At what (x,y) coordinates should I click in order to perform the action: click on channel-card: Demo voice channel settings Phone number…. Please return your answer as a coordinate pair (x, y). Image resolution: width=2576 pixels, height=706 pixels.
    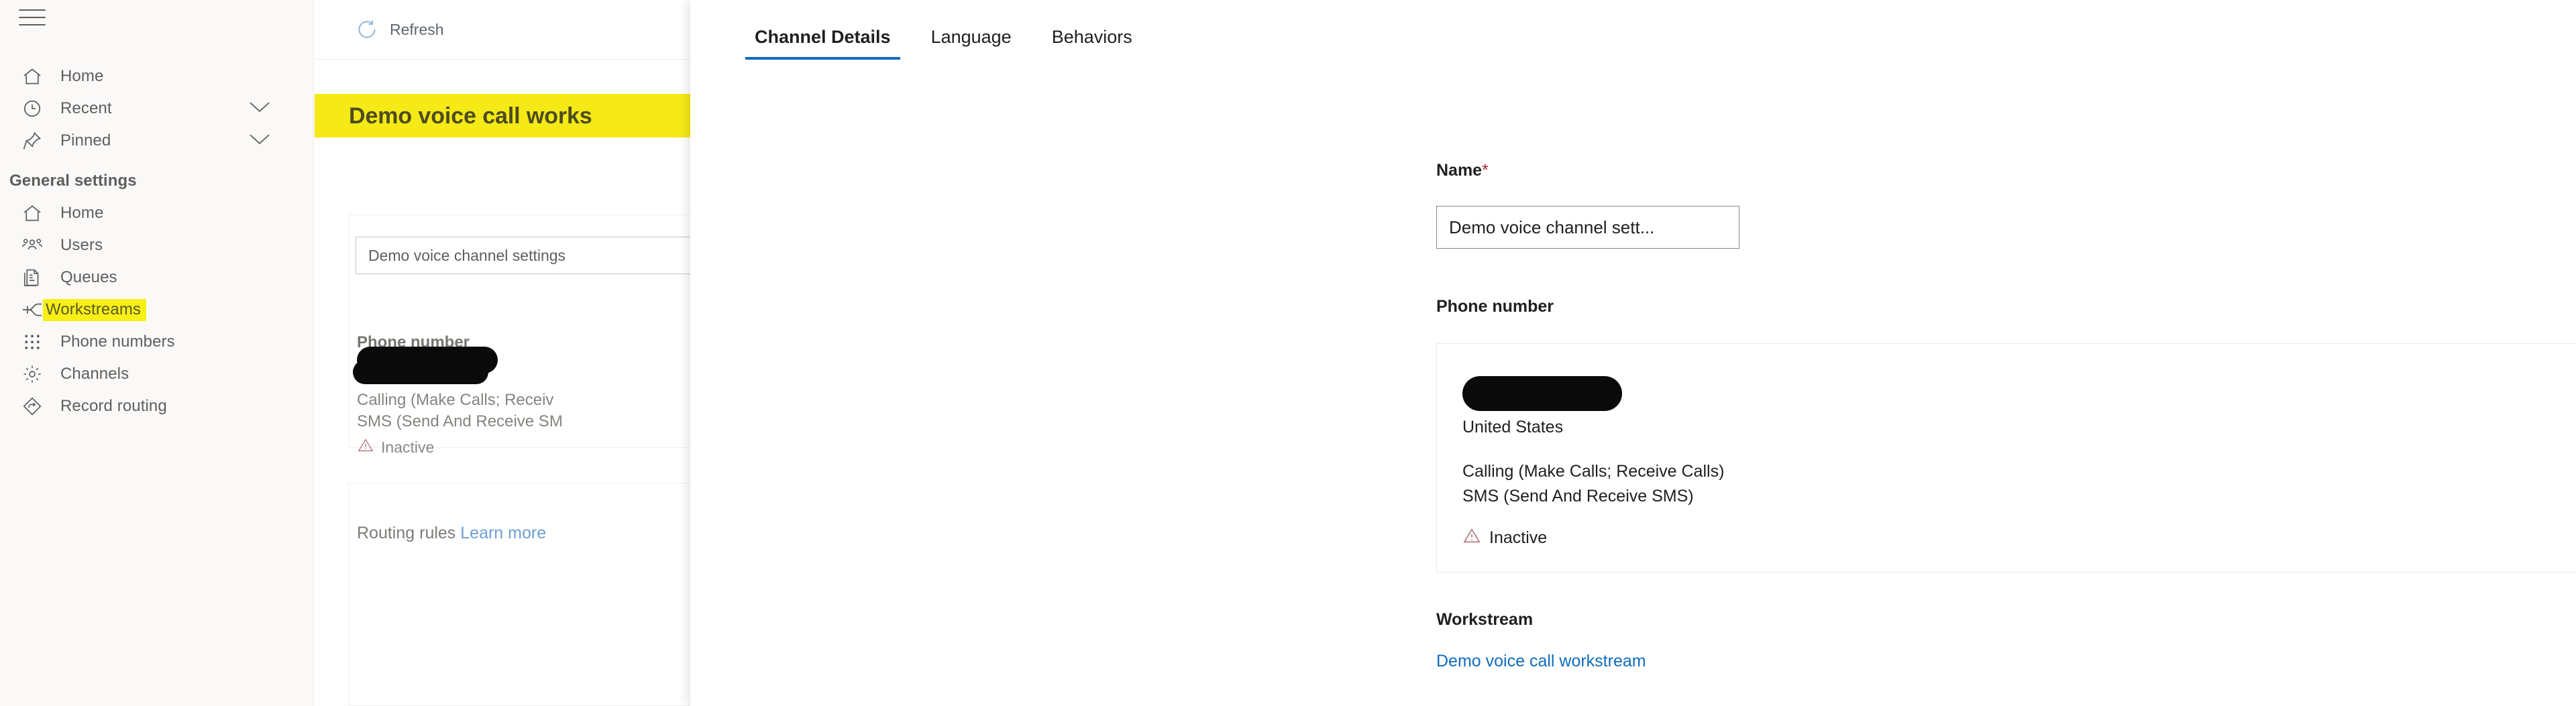
    Looking at the image, I should click on (519, 335).